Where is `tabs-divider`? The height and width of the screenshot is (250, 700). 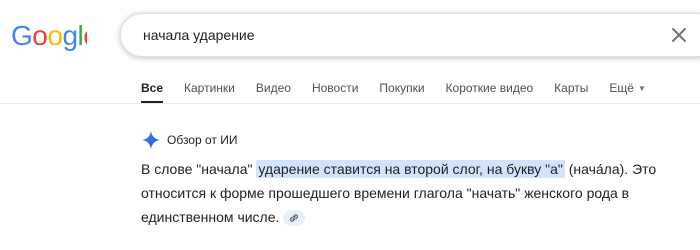 tabs-divider is located at coordinates (350, 103).